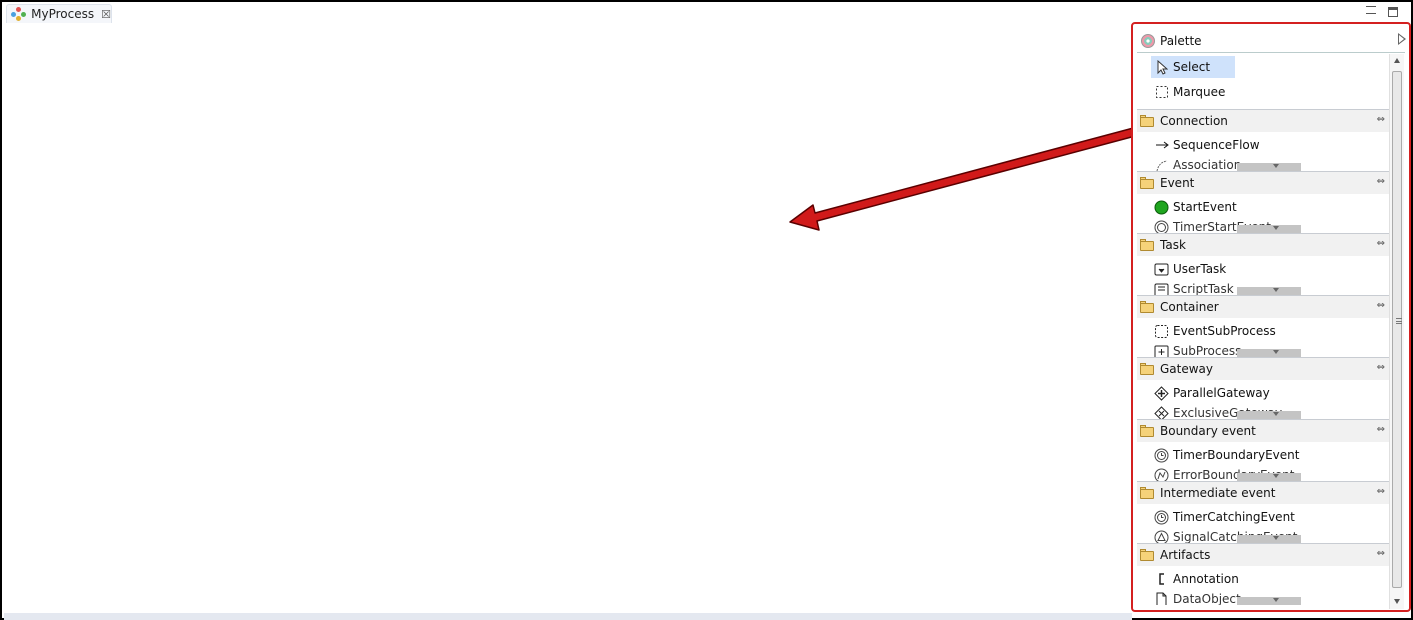  What do you see at coordinates (1271, 41) in the screenshot?
I see `palette-header: Palette` at bounding box center [1271, 41].